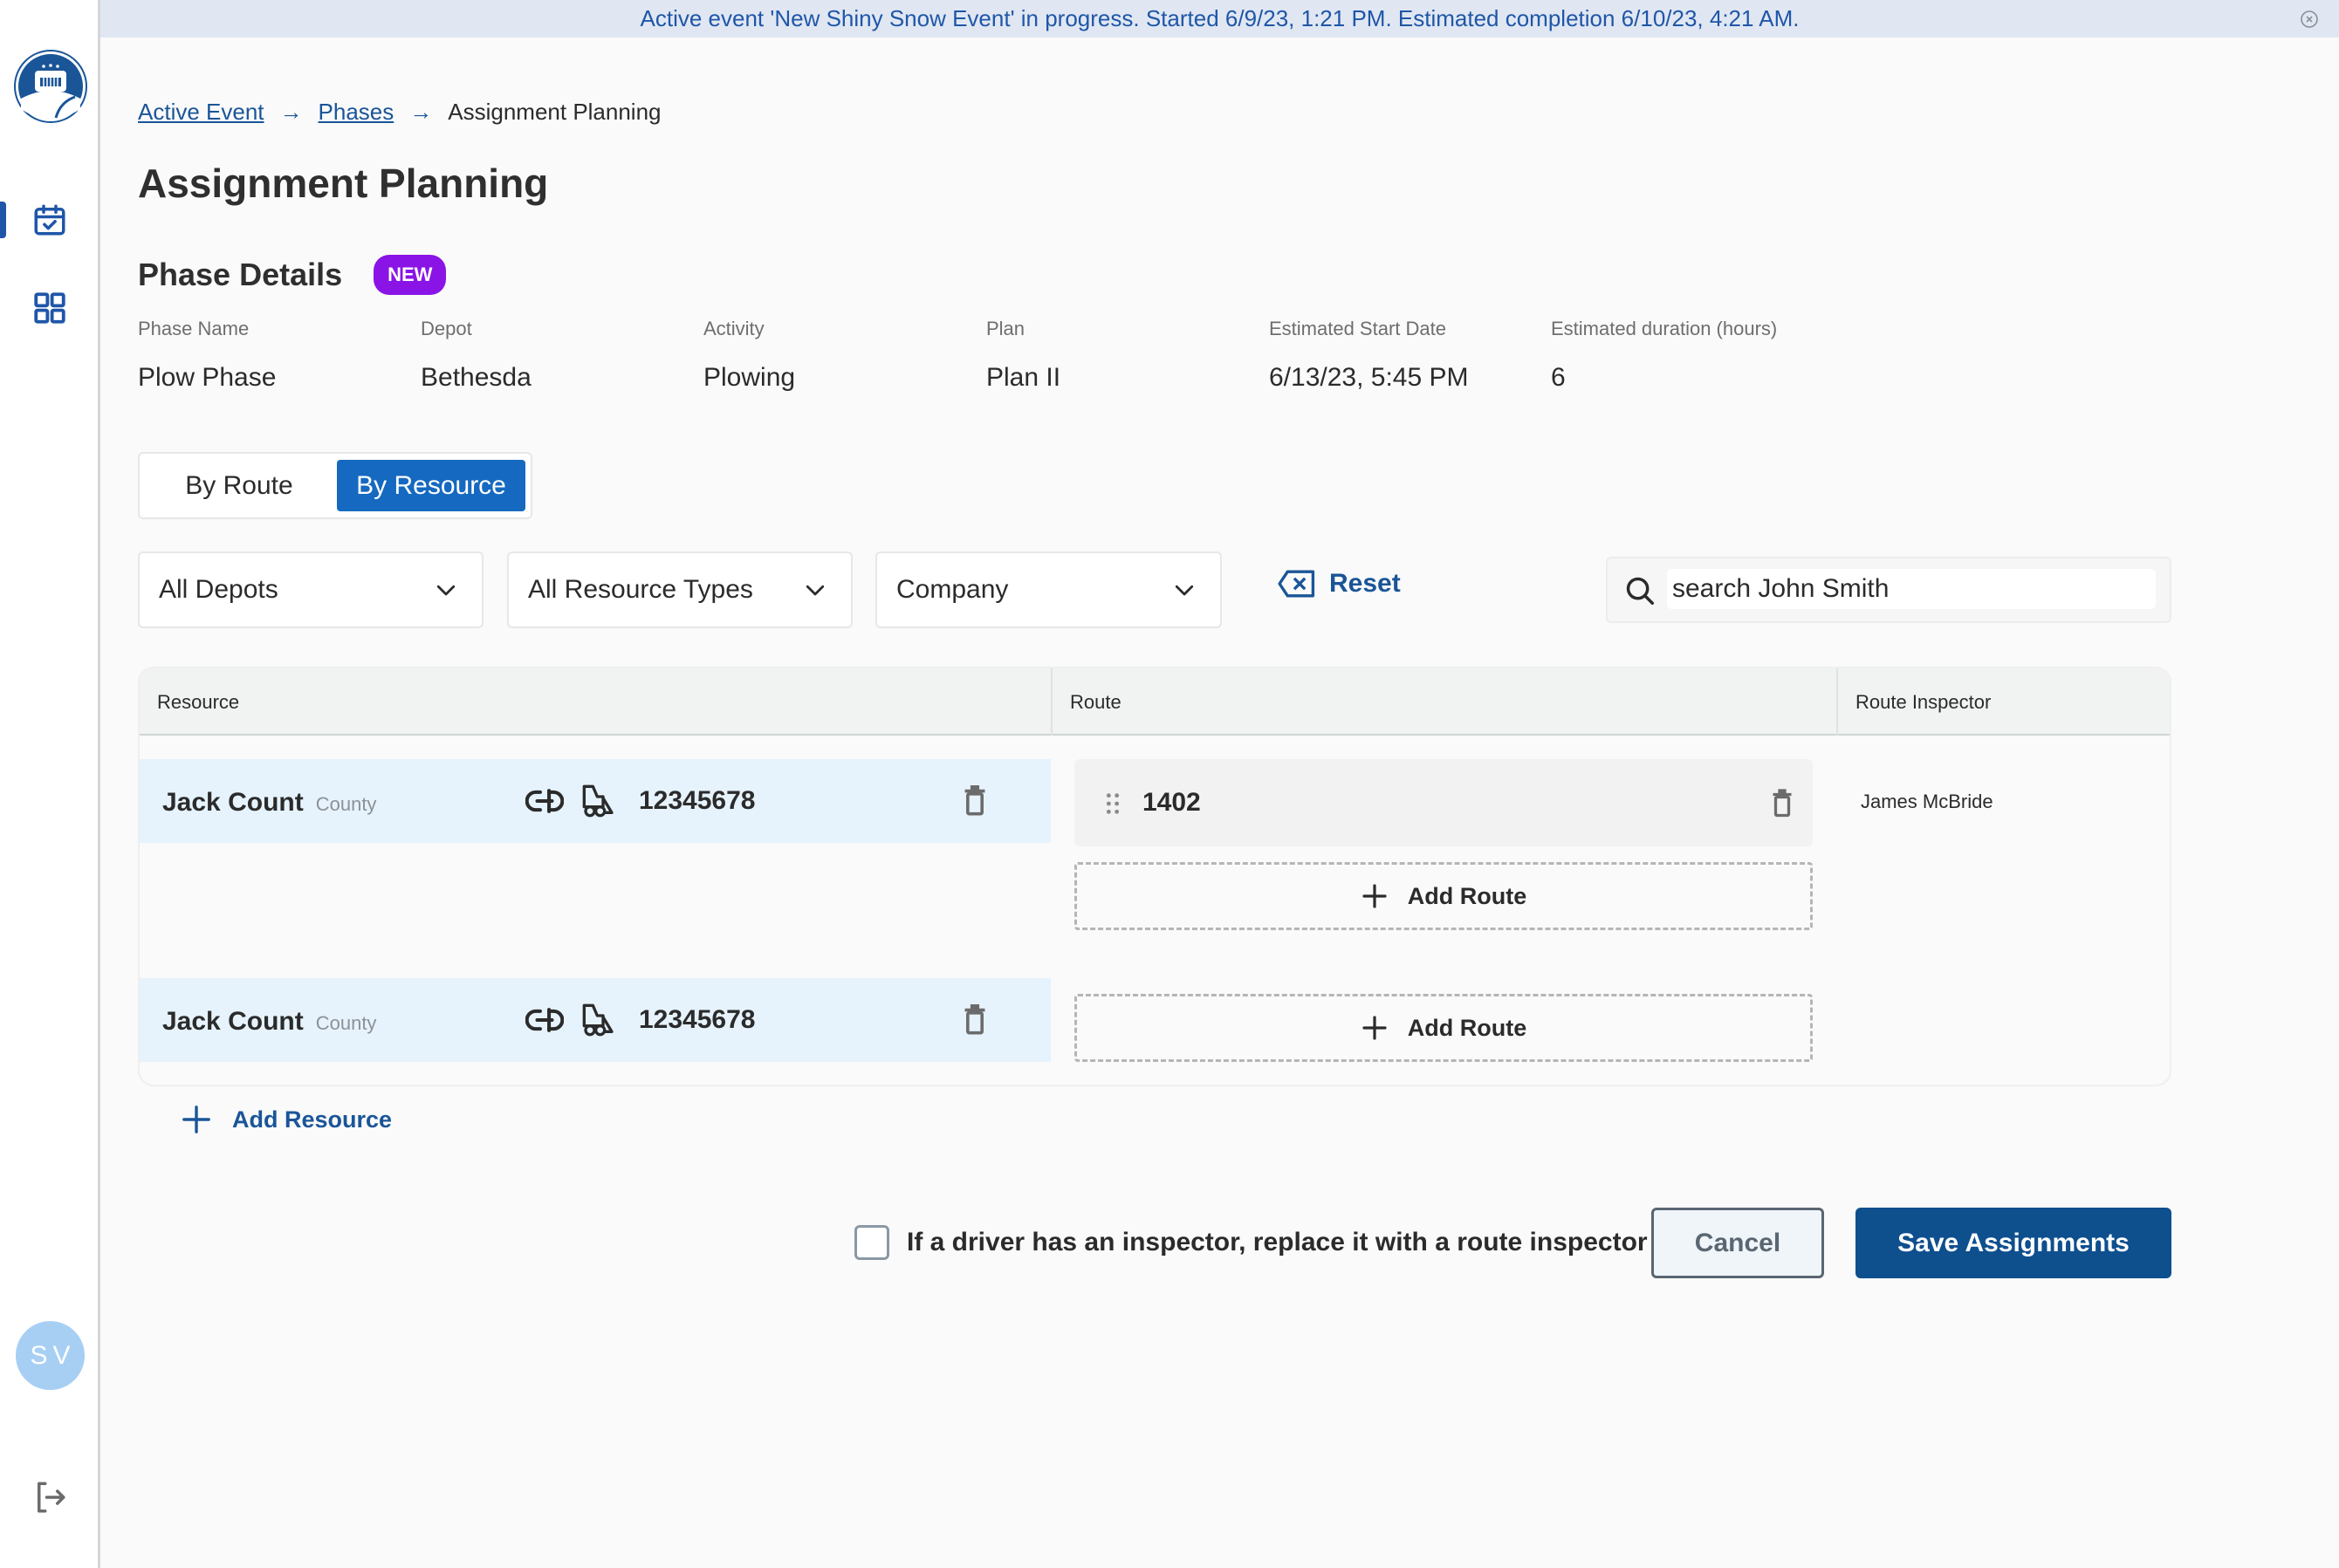 The width and height of the screenshot is (2339, 1568). Describe the element at coordinates (356, 112) in the screenshot. I see `breadcrumb-phases: Phases` at that location.